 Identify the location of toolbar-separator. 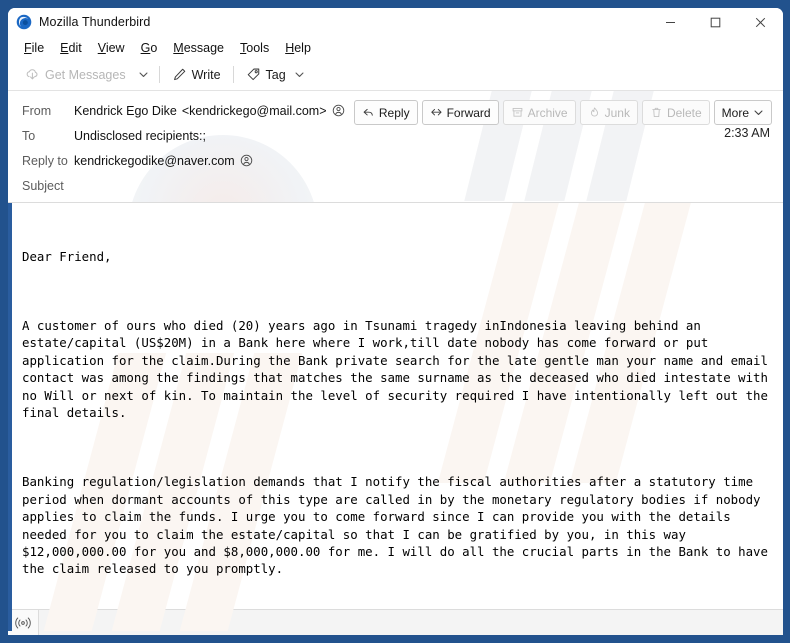
(159, 74).